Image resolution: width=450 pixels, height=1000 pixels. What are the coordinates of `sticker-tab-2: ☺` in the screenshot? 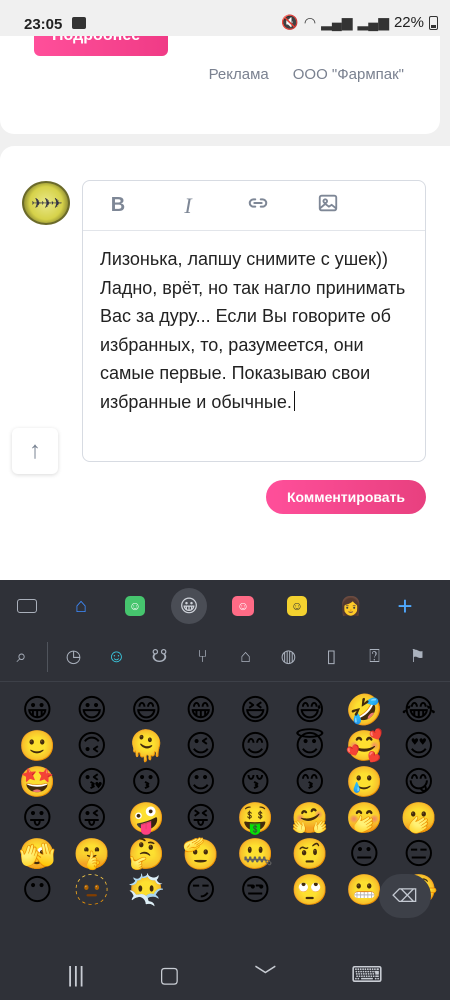 It's located at (243, 606).